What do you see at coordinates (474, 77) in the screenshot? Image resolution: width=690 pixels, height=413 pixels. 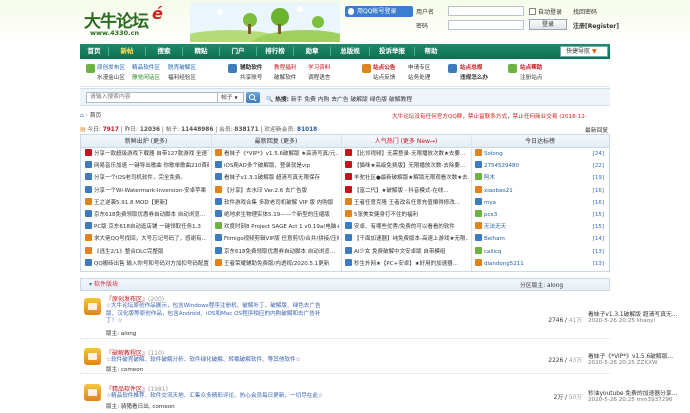 I see `subnav-violation: 违规怎么办` at bounding box center [474, 77].